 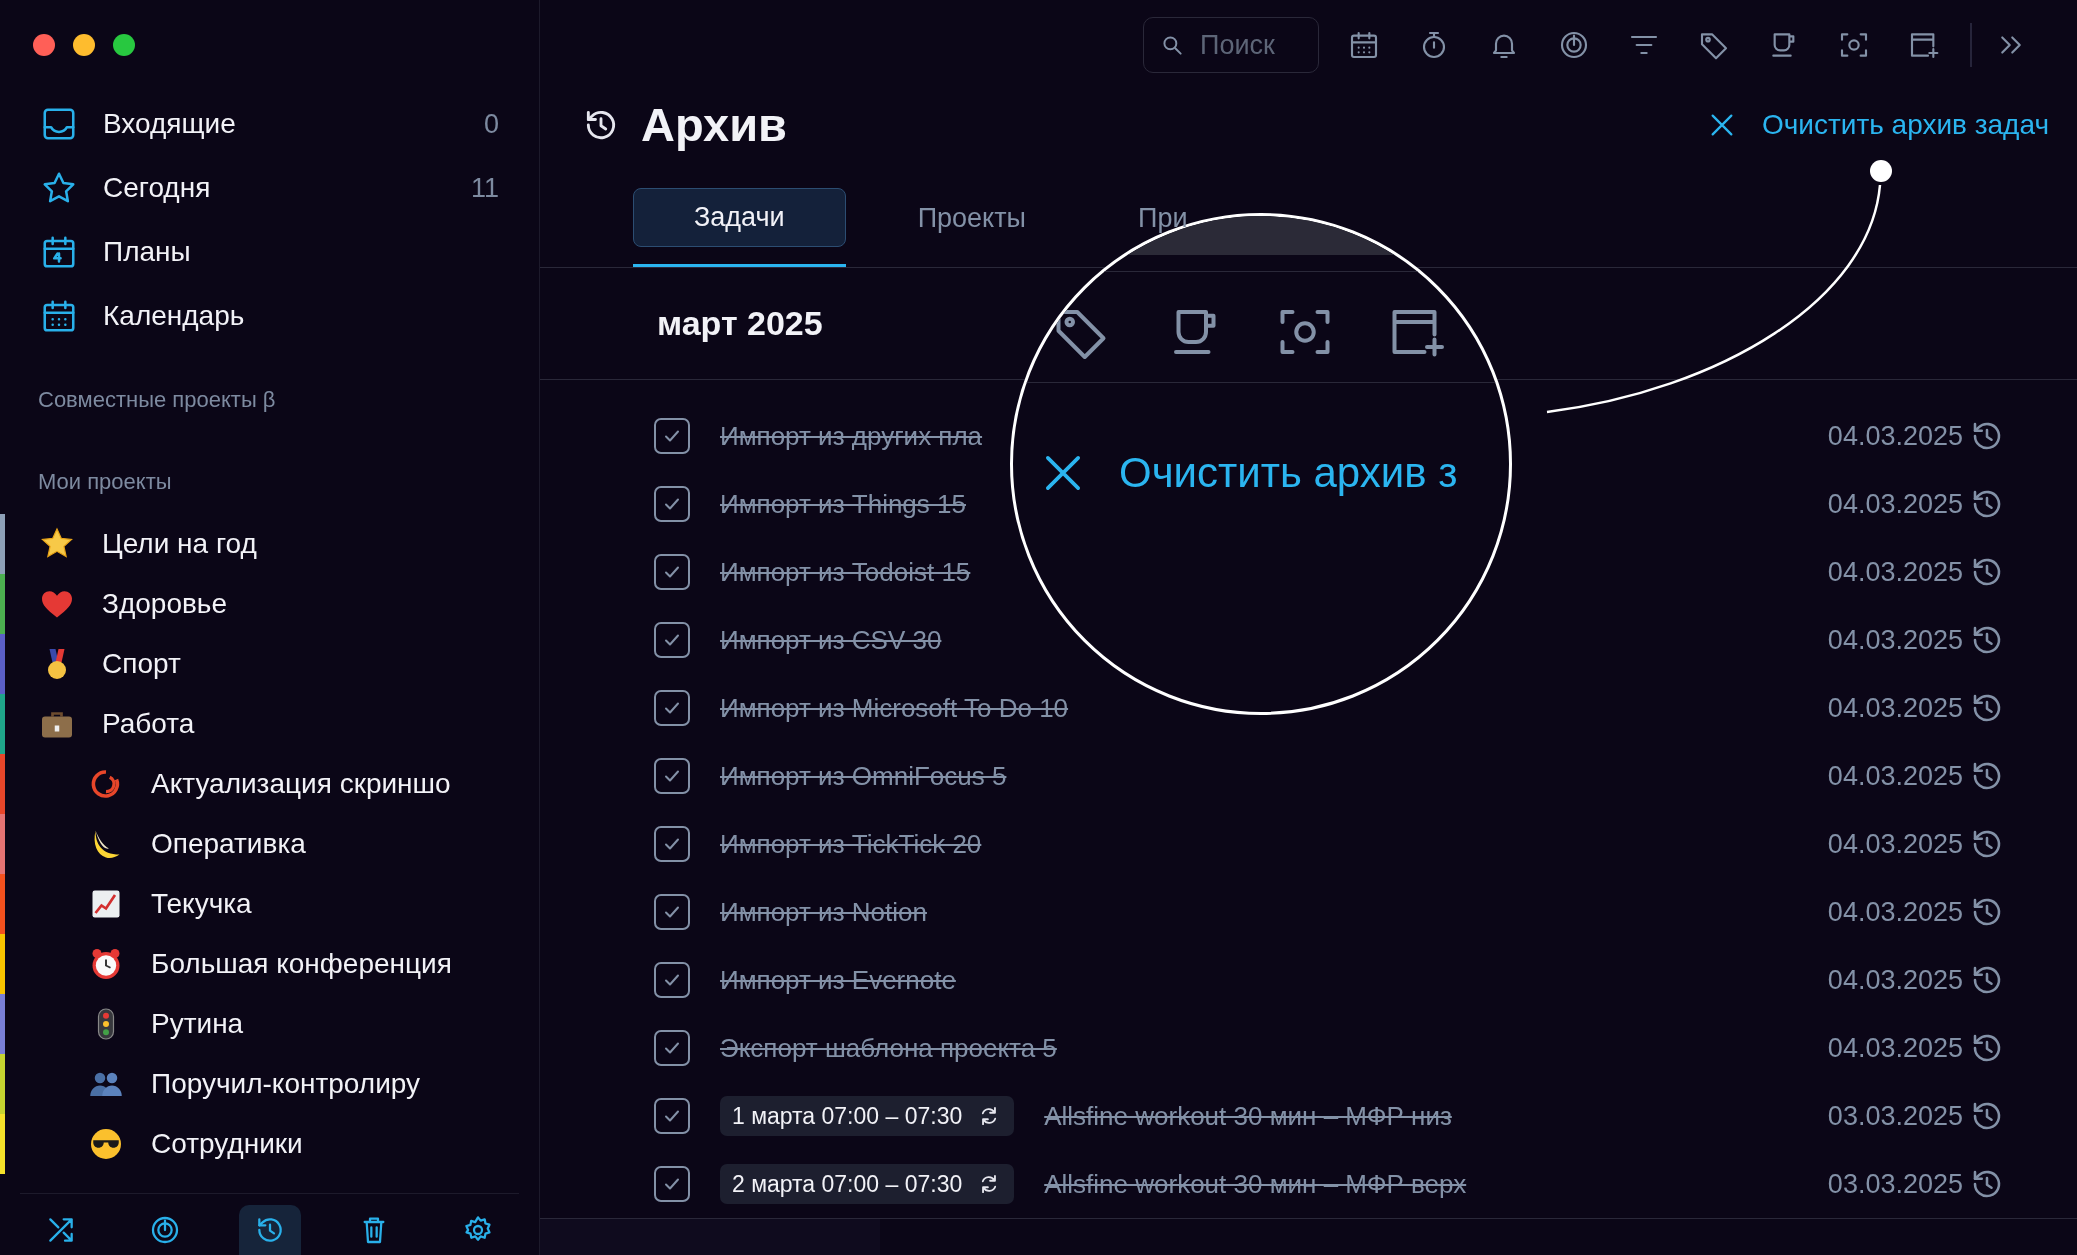 What do you see at coordinates (269, 124) in the screenshot?
I see `nav-item: Входящие 0` at bounding box center [269, 124].